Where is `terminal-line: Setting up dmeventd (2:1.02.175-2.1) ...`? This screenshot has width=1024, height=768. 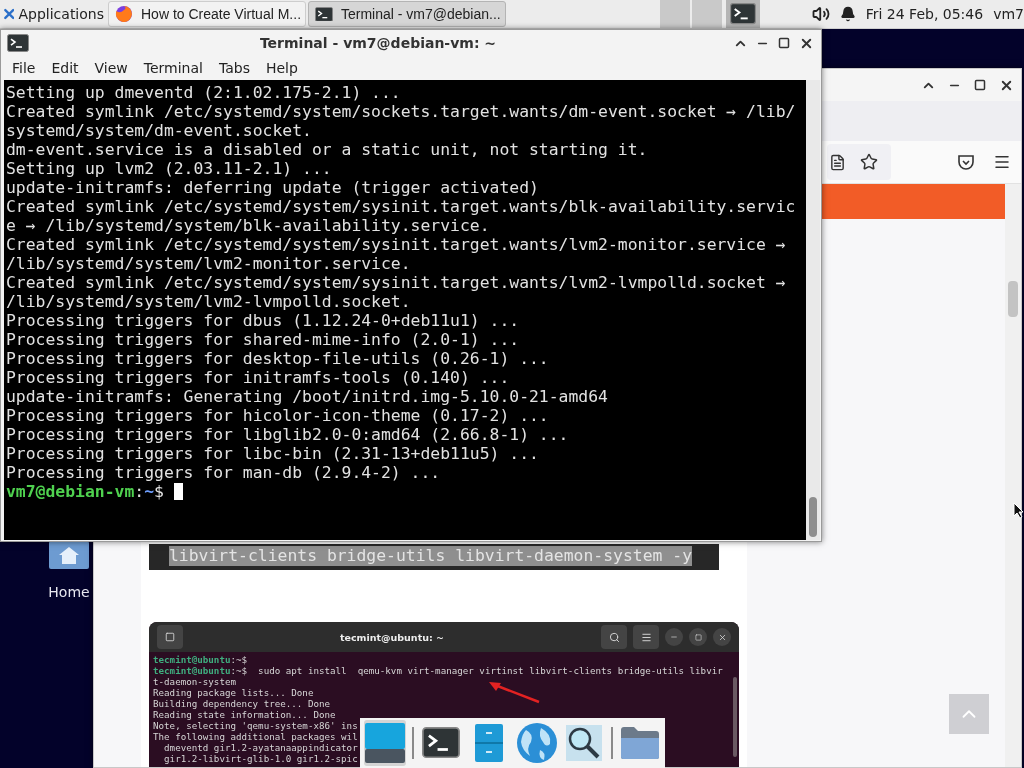 terminal-line: Setting up dmeventd (2:1.02.175-2.1) ... is located at coordinates (204, 92).